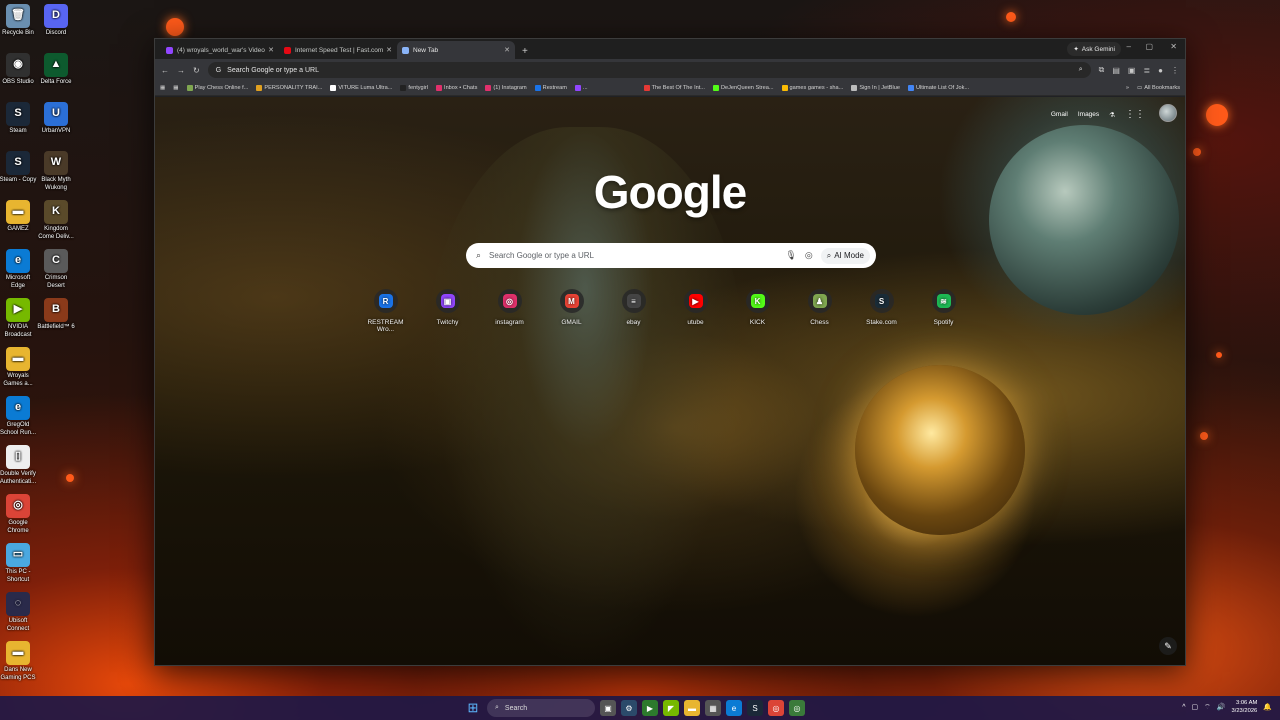 This screenshot has width=1280, height=720. What do you see at coordinates (797, 708) in the screenshot?
I see `chrome-alt-taskbar-icon: ◎` at bounding box center [797, 708].